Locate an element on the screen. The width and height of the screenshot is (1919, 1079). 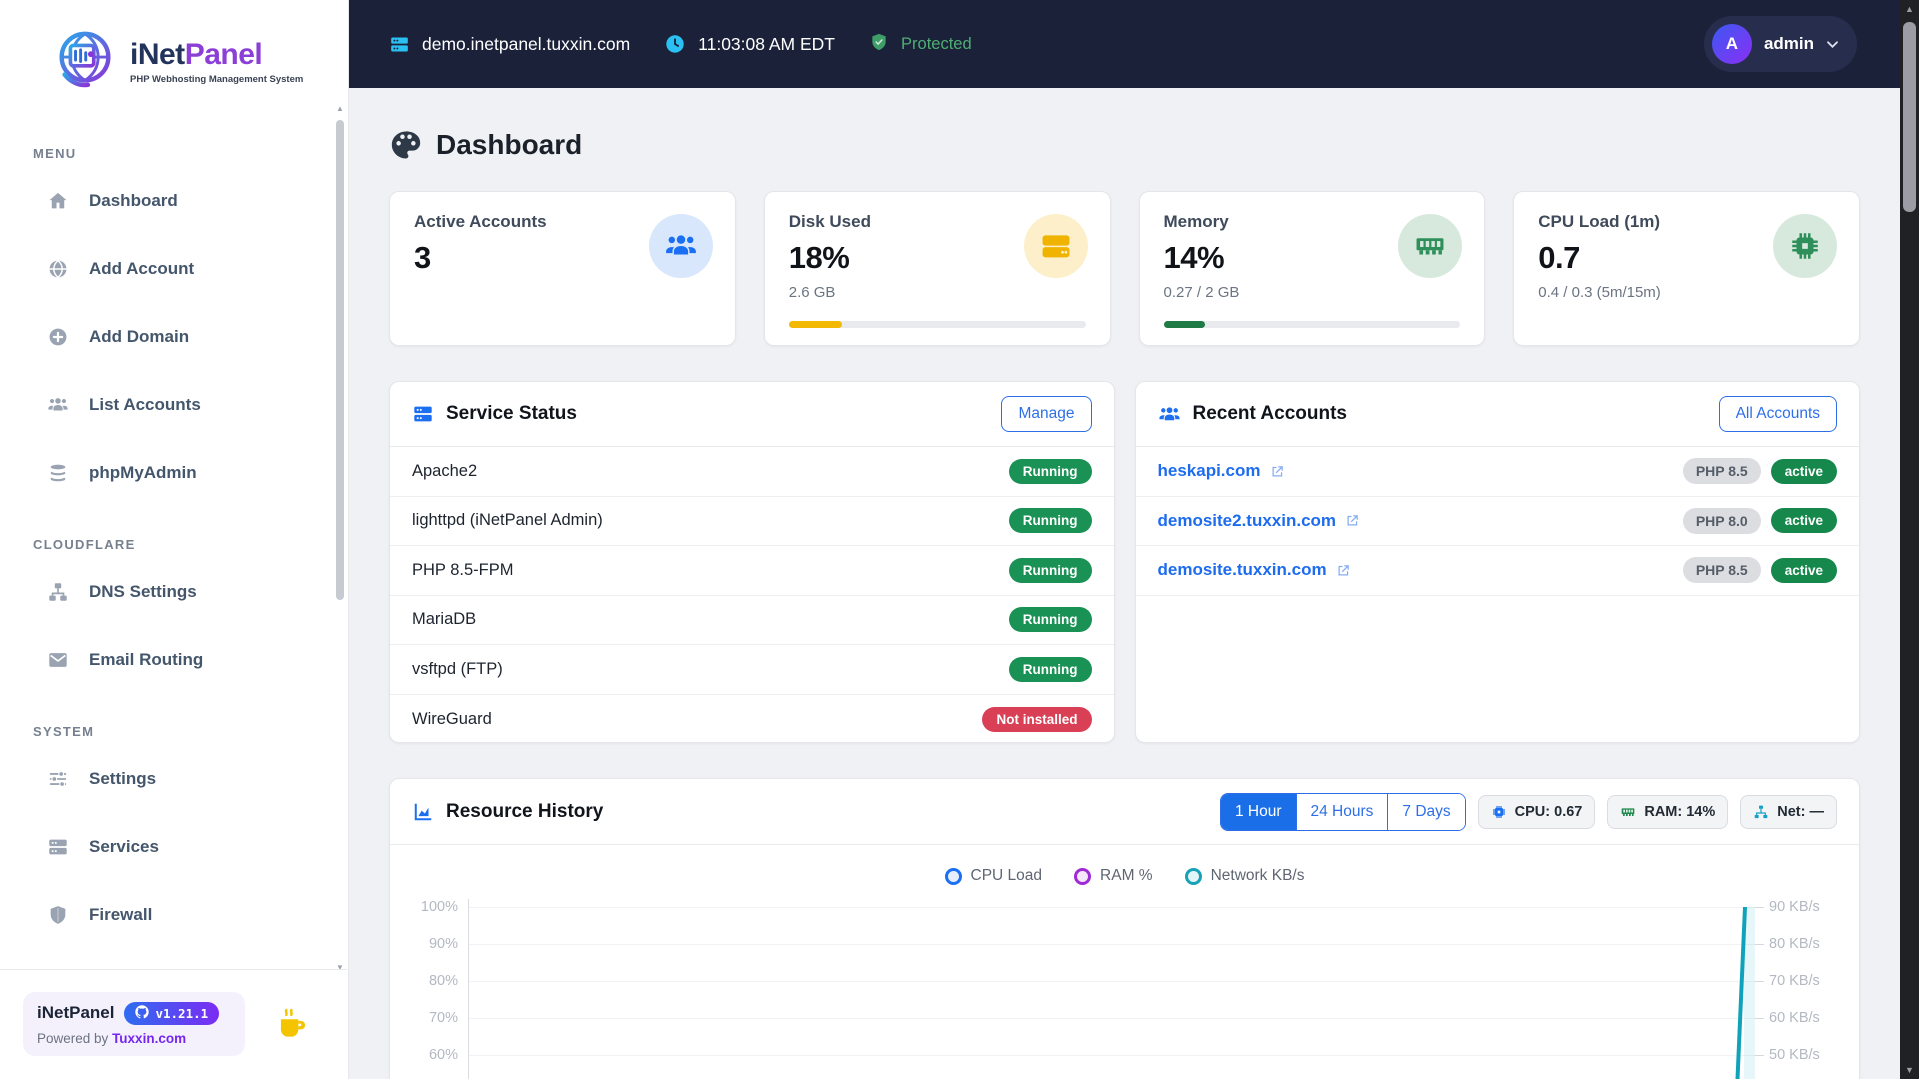
sidebar-section-system: SYSTEM is located at coordinates (64, 731).